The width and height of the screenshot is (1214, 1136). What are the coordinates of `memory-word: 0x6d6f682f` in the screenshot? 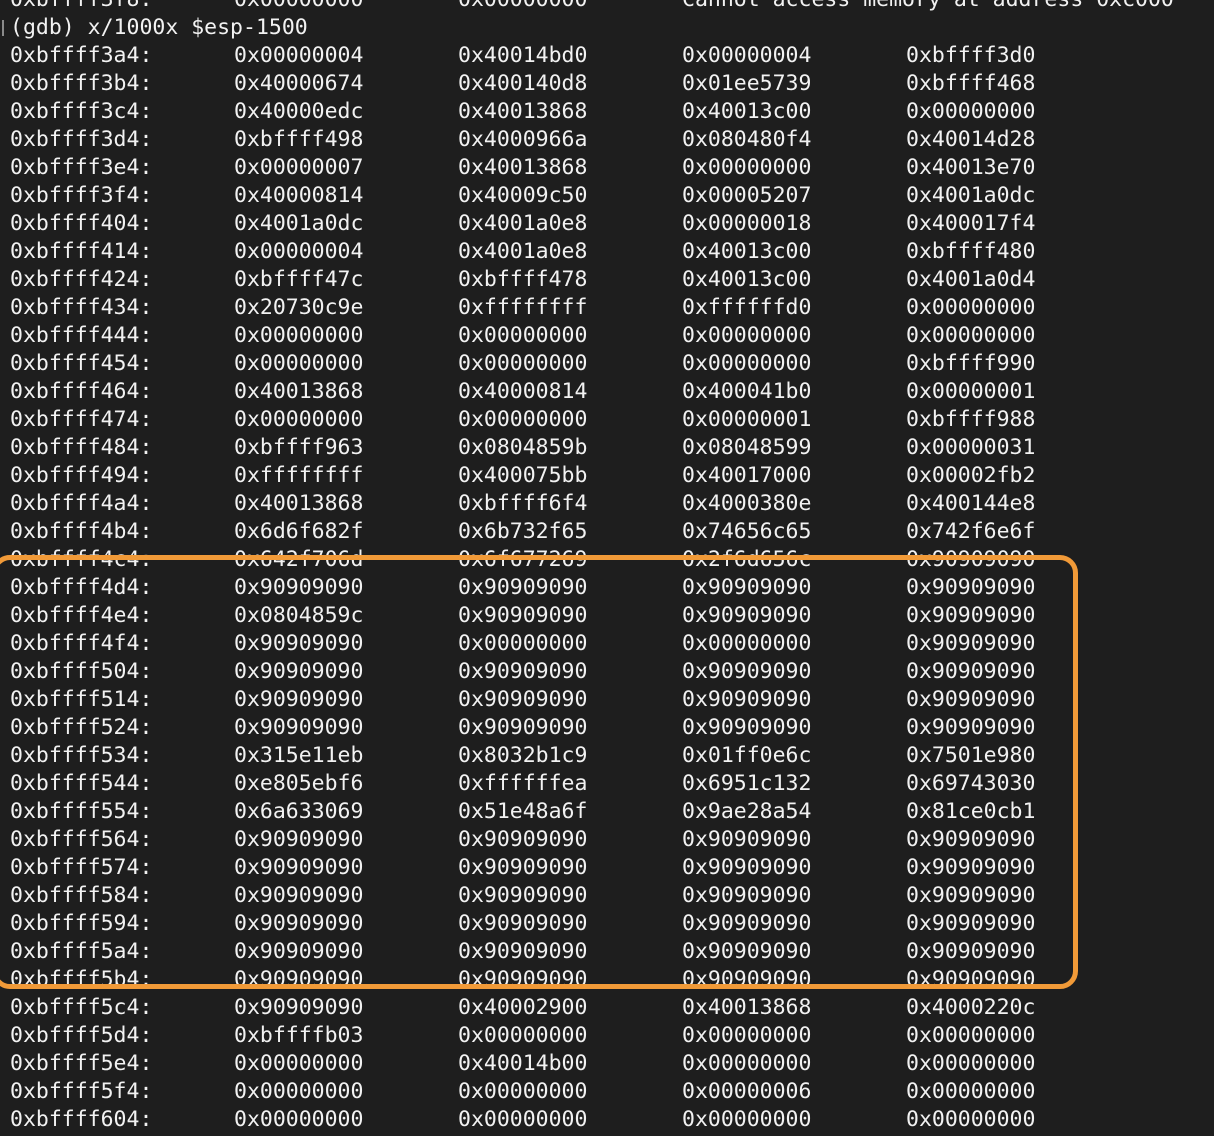 It's located at (299, 531).